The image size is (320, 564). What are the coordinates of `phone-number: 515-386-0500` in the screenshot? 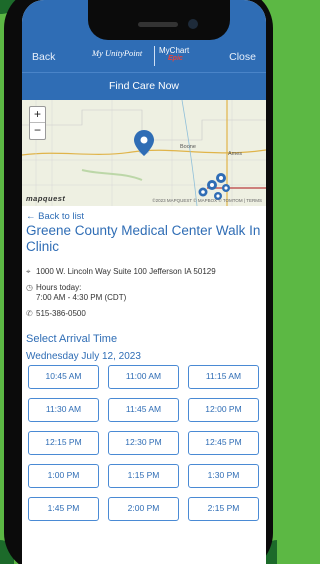 It's located at (61, 313).